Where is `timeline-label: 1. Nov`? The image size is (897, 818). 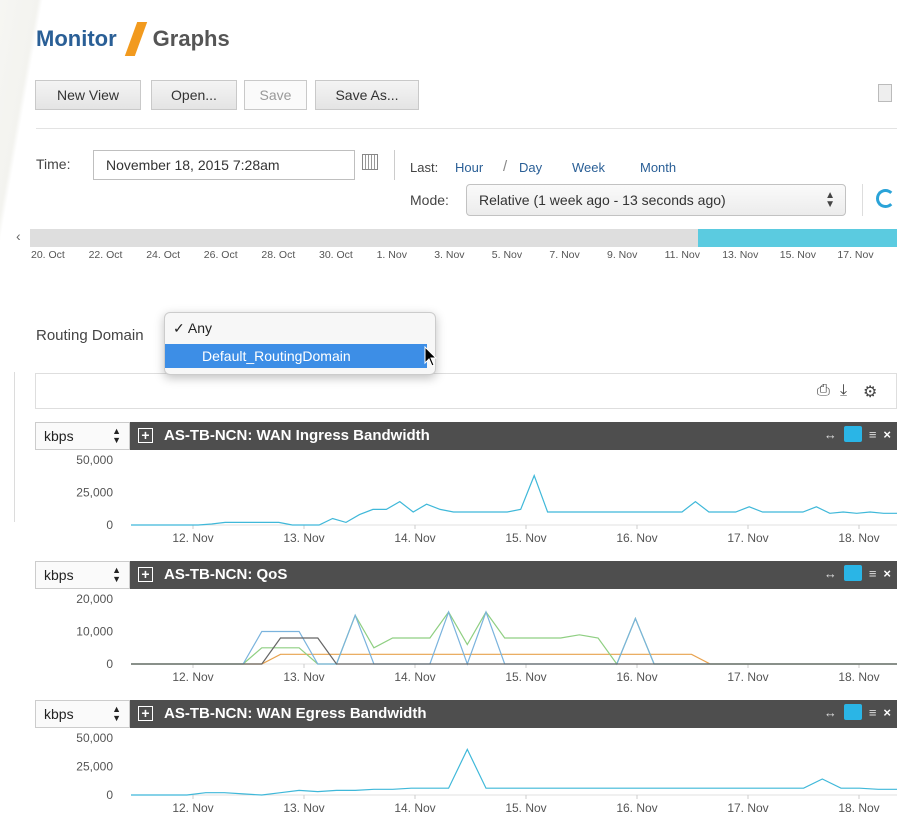
timeline-label: 1. Nov is located at coordinates (391, 255).